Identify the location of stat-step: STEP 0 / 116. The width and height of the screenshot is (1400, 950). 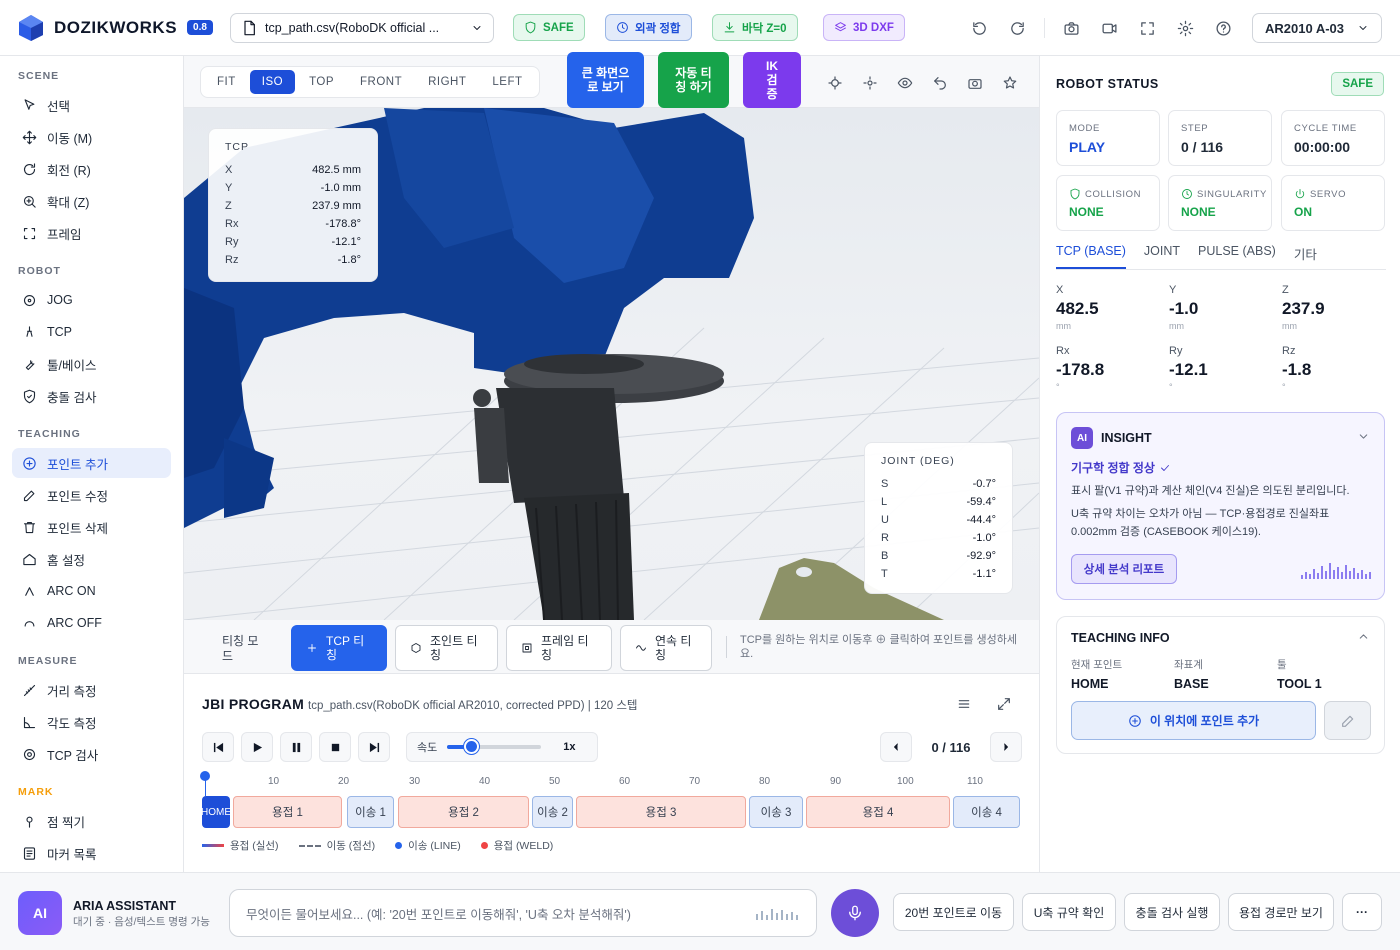
(1220, 138).